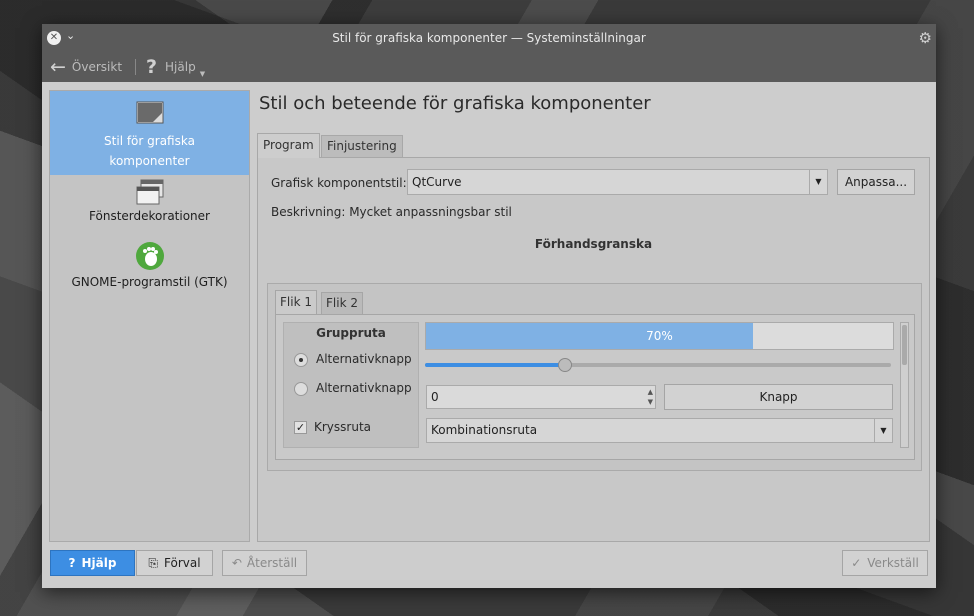  Describe the element at coordinates (489, 567) in the screenshot. I see `button-bar: ? Hjälp ⎘ Förval ↶ Återställ ✓ Verkställ` at that location.